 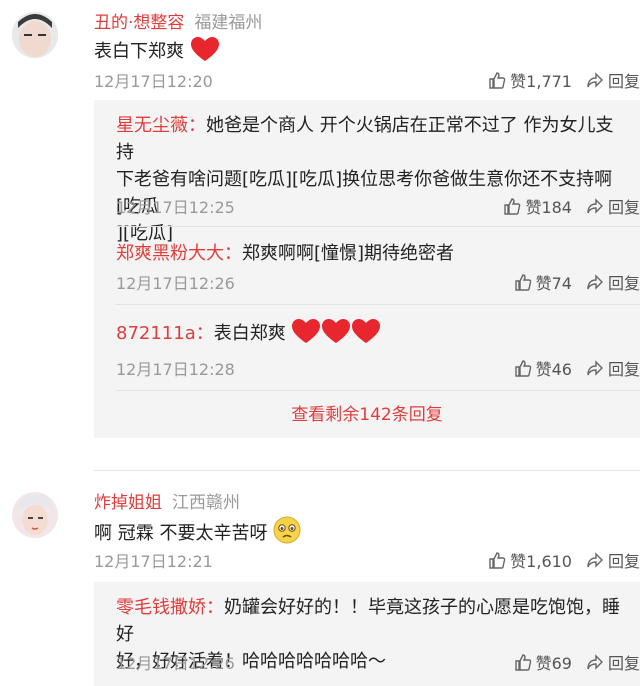 What do you see at coordinates (228, 23) in the screenshot?
I see `location: 福建福州` at bounding box center [228, 23].